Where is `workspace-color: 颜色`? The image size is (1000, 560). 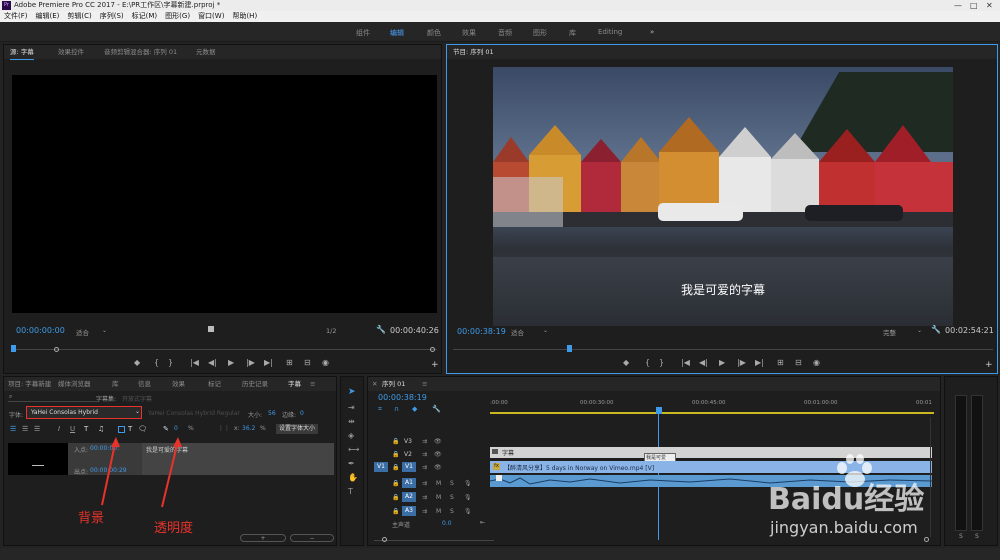 workspace-color: 颜色 is located at coordinates (434, 33).